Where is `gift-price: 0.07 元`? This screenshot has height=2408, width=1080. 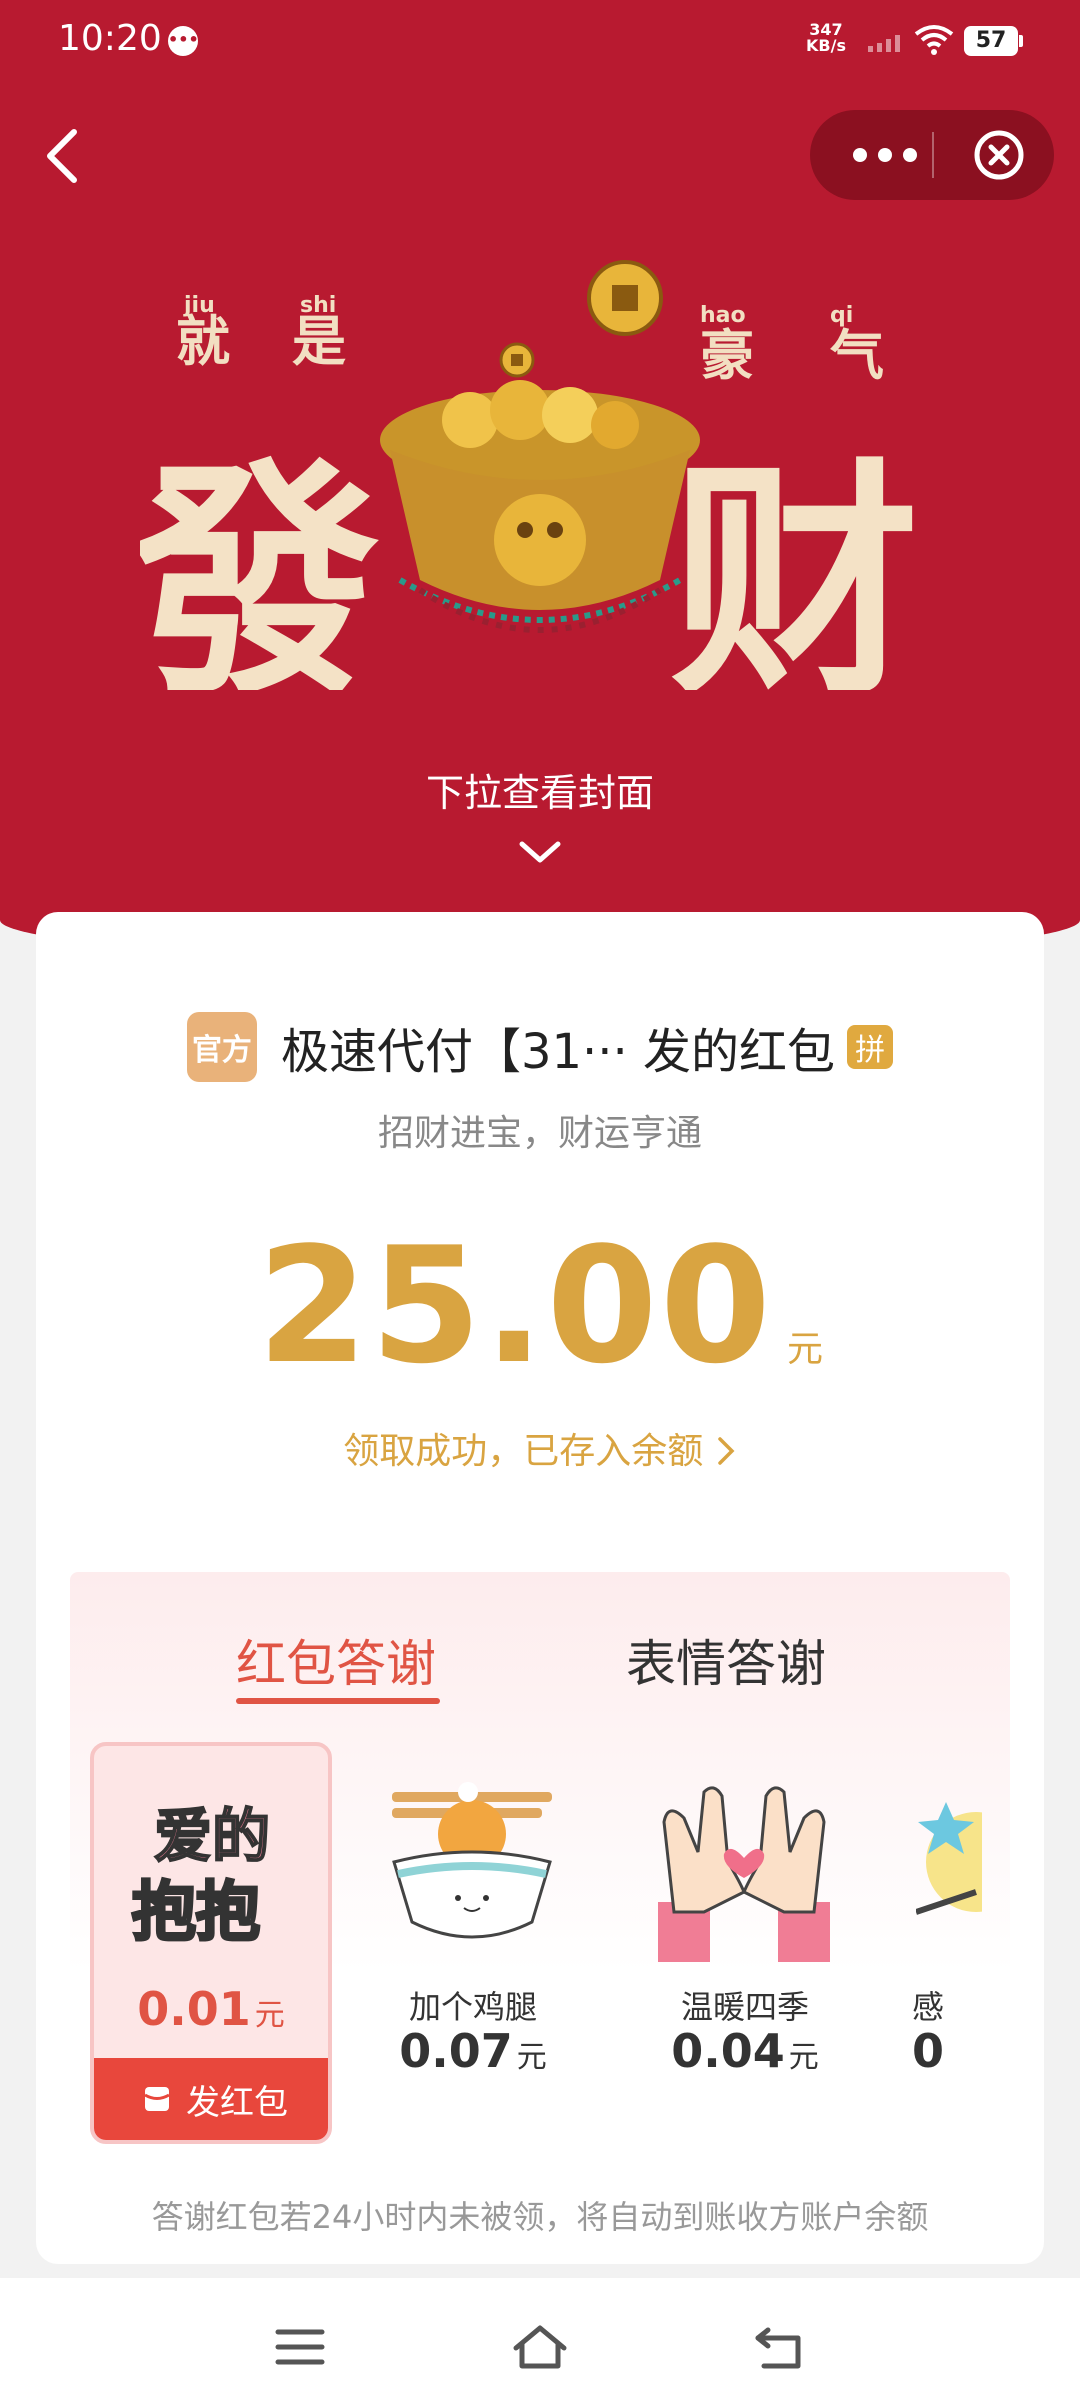 gift-price: 0.07 元 is located at coordinates (473, 2051).